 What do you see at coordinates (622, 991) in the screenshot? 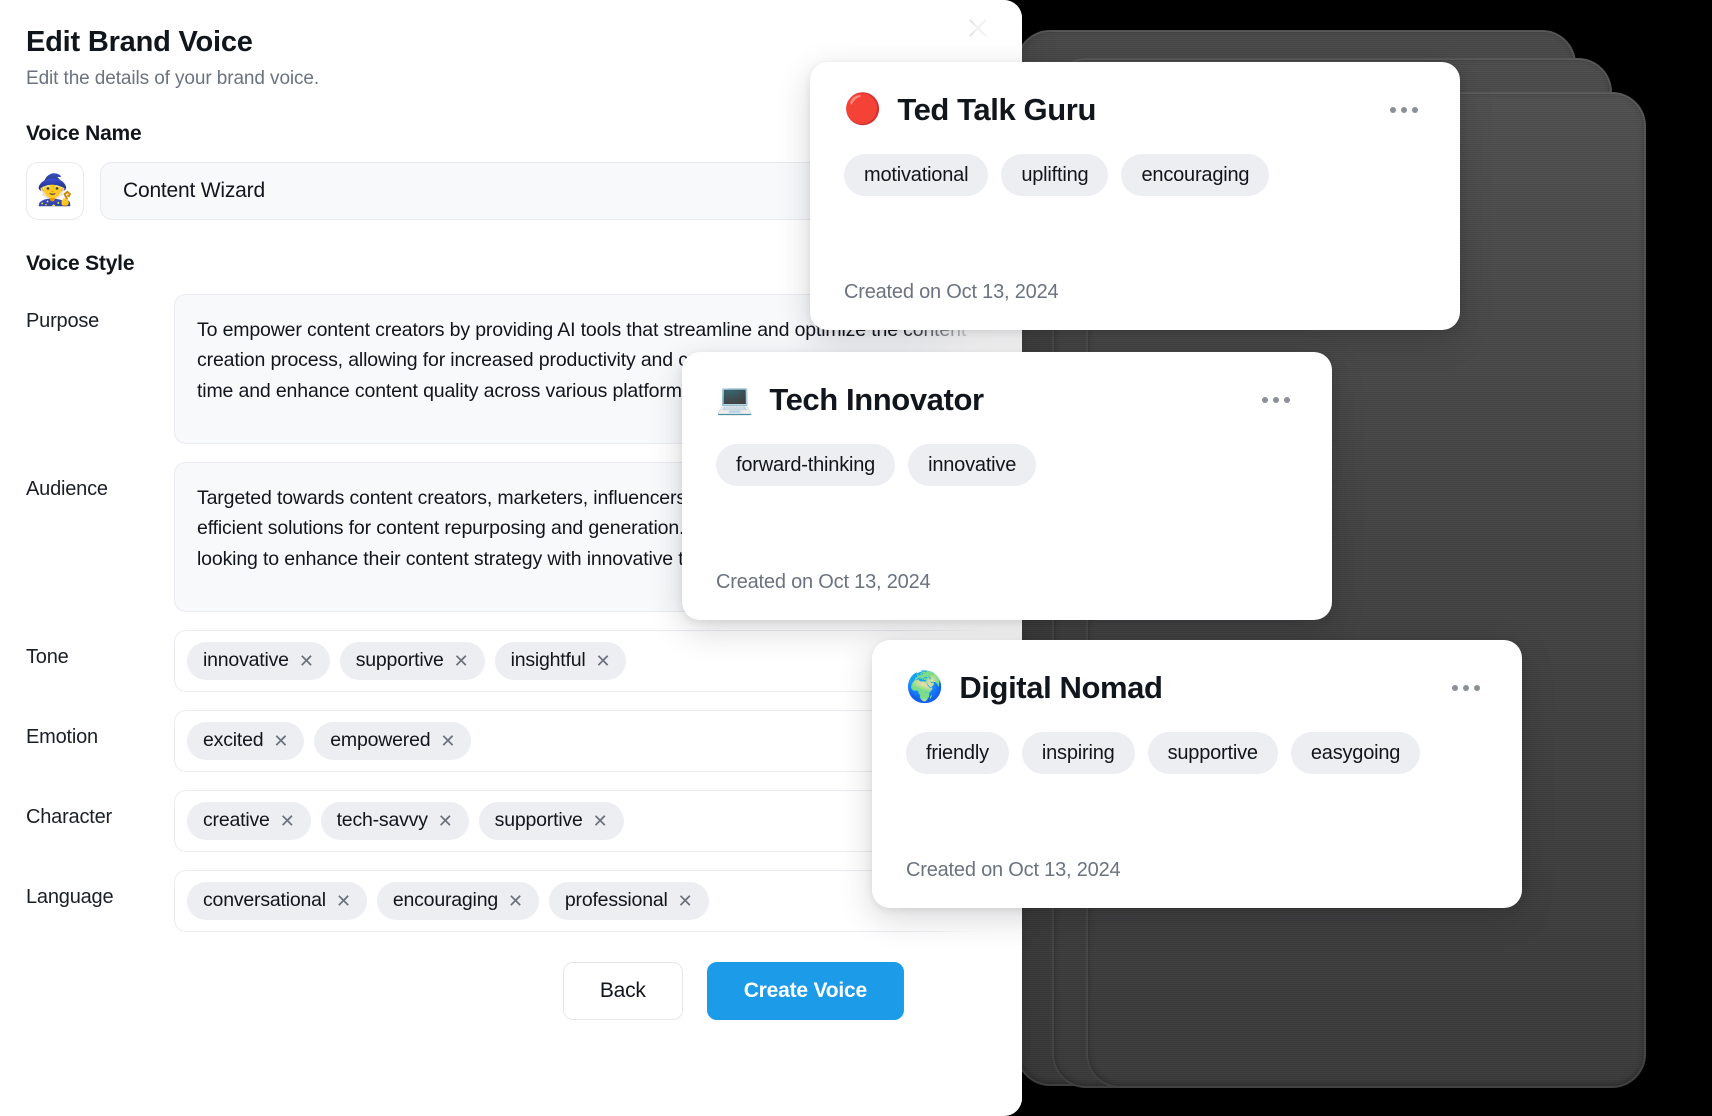
I see `back-button: Back` at bounding box center [622, 991].